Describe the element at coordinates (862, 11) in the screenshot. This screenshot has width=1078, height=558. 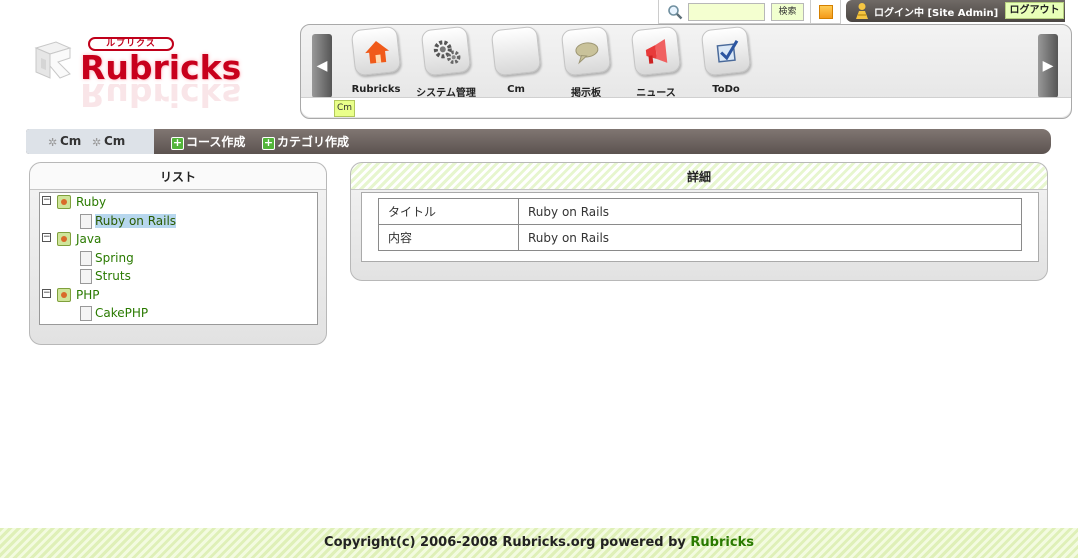
I see `user-icon` at that location.